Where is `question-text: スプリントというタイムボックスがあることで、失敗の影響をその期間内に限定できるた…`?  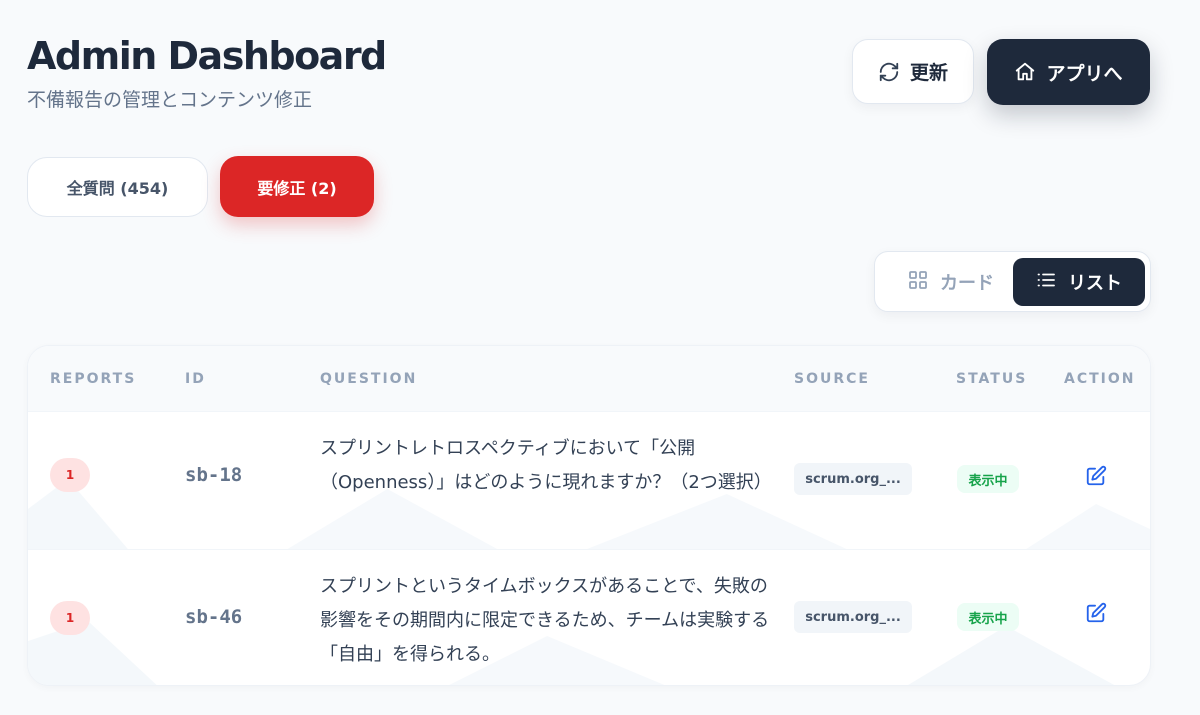 question-text: スプリントというタイムボックスがあることで、失敗の影響をその期間内に限定できるた… is located at coordinates (545, 620).